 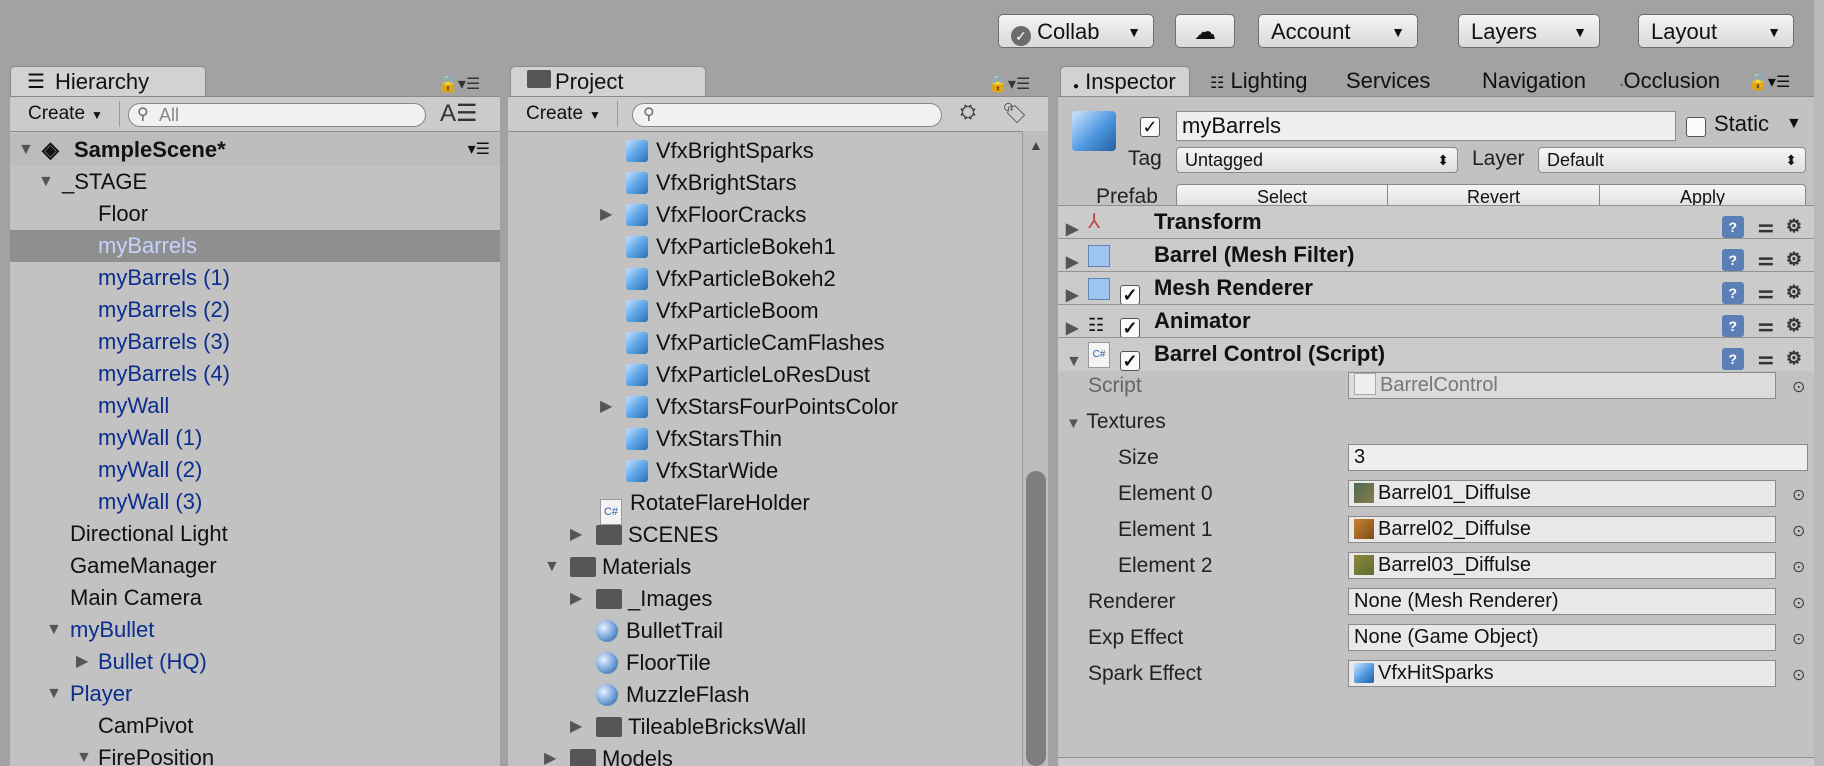 I want to click on tree-item: ▶ _Images, so click(x=763, y=599).